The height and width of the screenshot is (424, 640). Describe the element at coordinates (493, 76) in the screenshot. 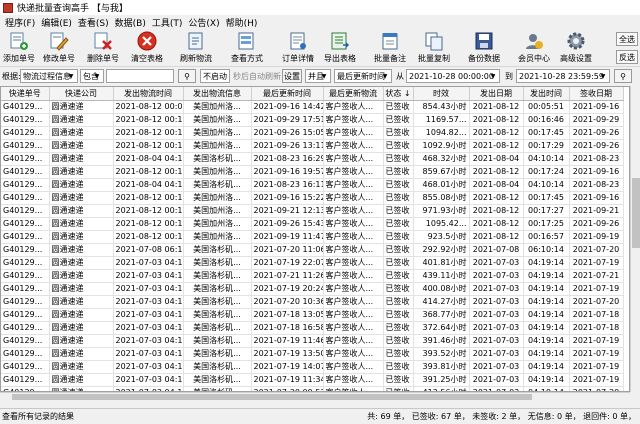

I see `calendar-dropdown-icon: ▼` at that location.